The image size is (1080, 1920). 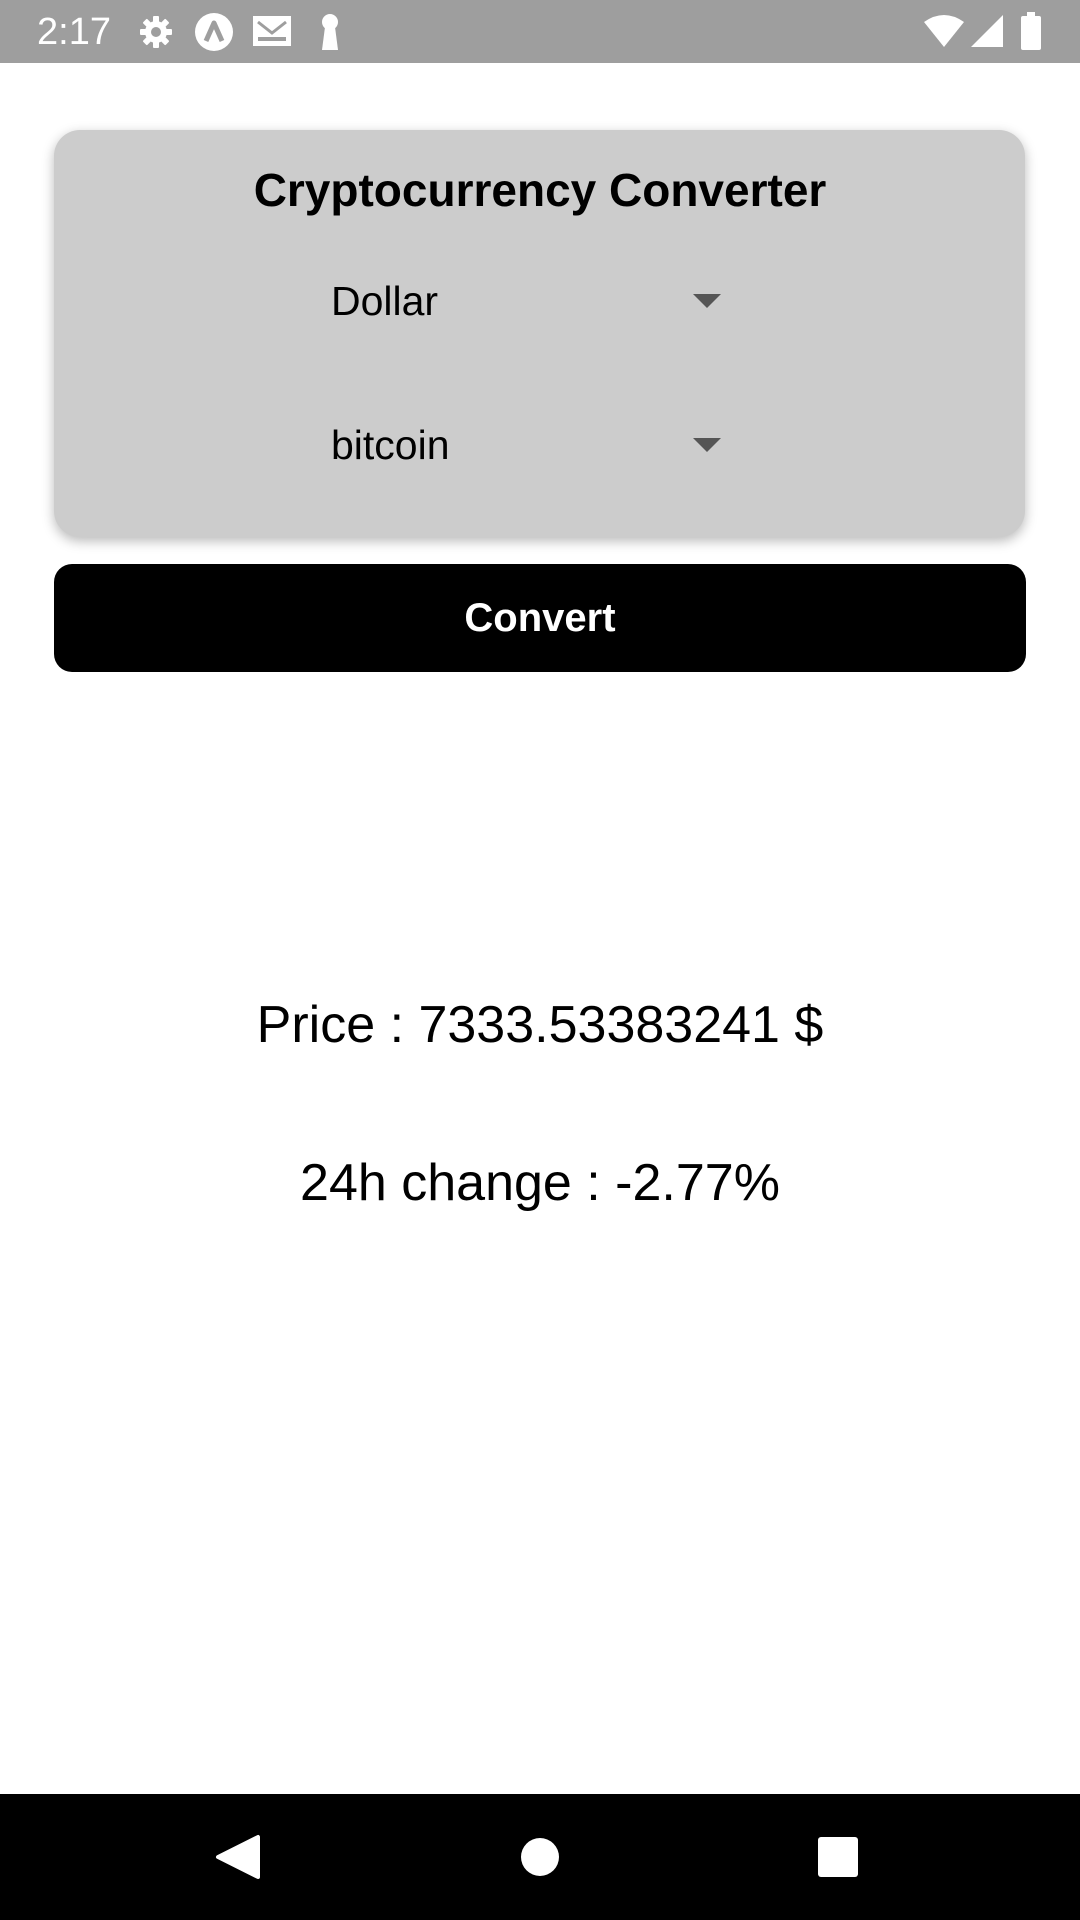 I want to click on app-a-icon, so click(x=214, y=32).